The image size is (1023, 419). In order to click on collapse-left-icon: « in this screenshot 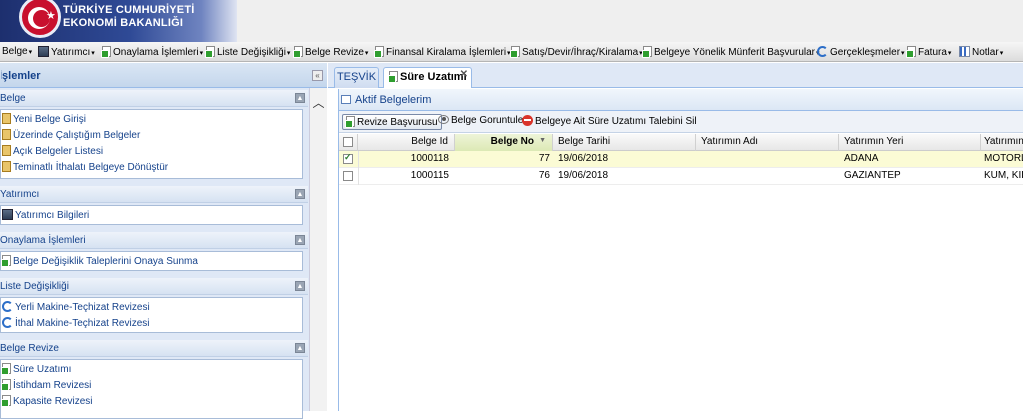, I will do `click(317, 75)`.